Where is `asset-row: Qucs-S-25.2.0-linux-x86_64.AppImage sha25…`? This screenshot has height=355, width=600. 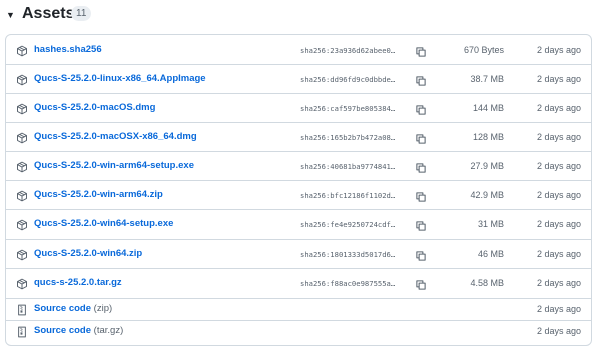 asset-row: Qucs-S-25.2.0-linux-x86_64.AppImage sha25… is located at coordinates (298, 78).